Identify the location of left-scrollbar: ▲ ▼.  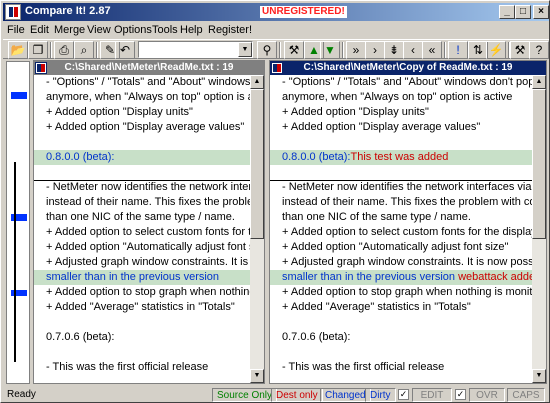
(257, 229).